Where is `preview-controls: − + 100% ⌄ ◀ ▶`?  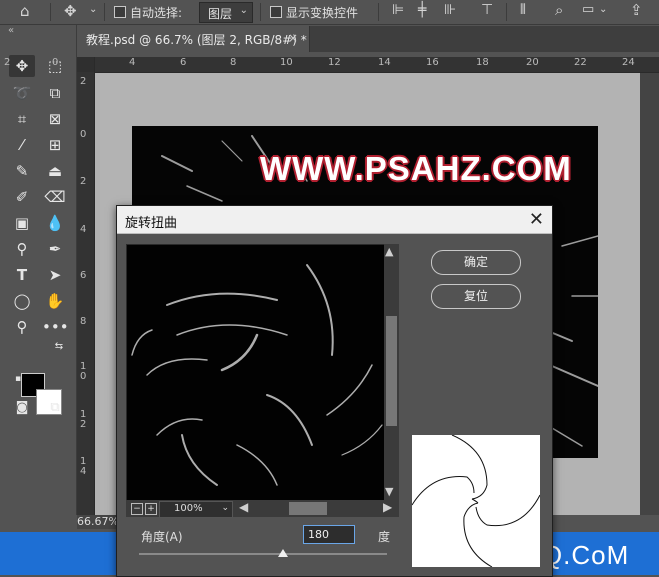
preview-controls: − + 100% ⌄ ◀ ▶ is located at coordinates (262, 509).